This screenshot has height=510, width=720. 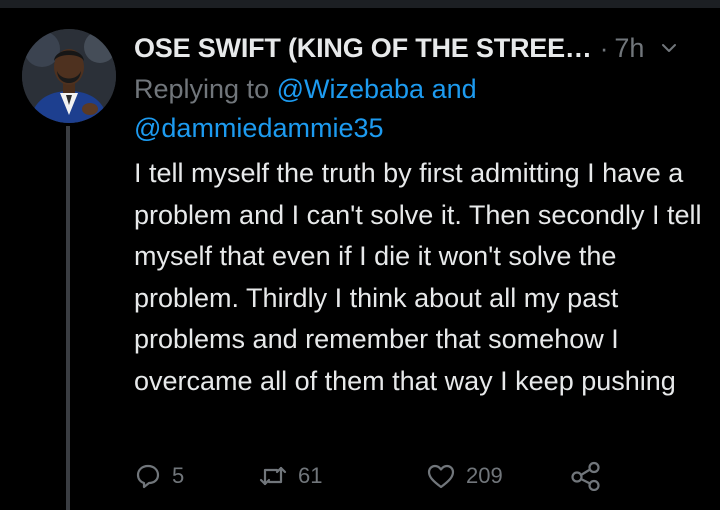 I want to click on top-divider, so click(x=360, y=4).